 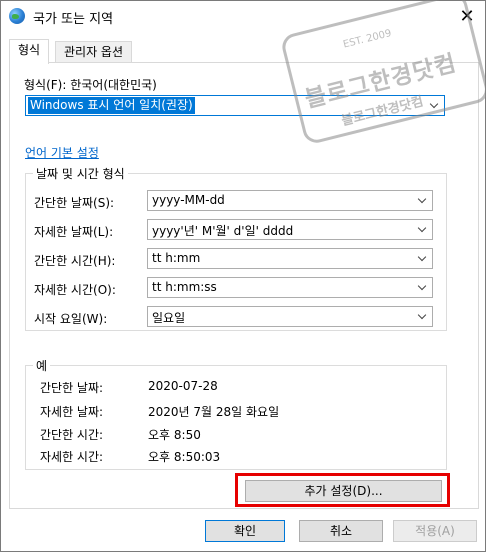 I want to click on cancel-button: 취소, so click(x=341, y=531).